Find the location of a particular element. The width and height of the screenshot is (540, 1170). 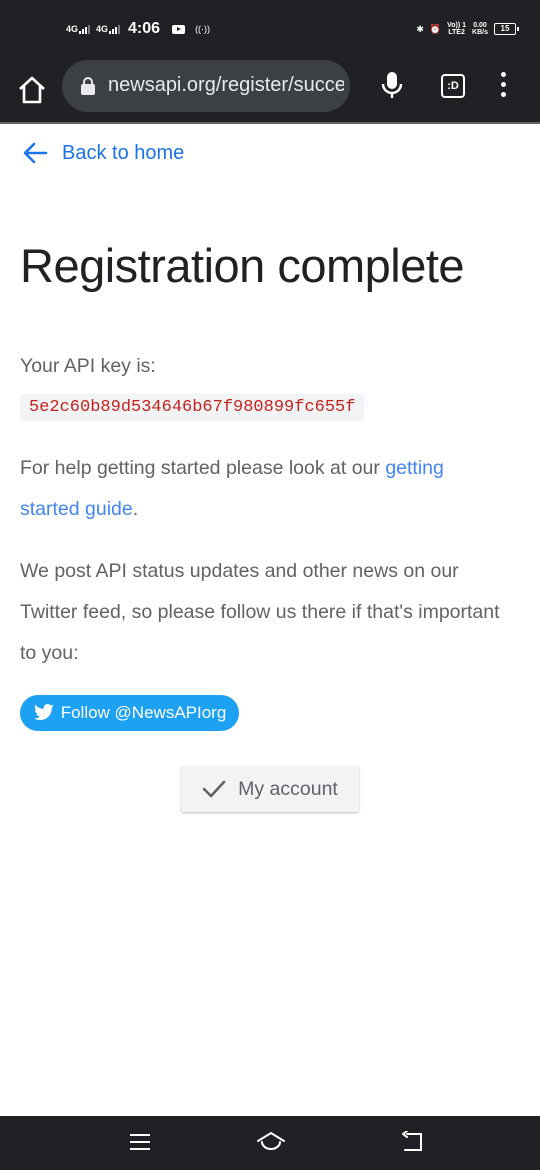

alarm-icon: ⏰ is located at coordinates (435, 28).